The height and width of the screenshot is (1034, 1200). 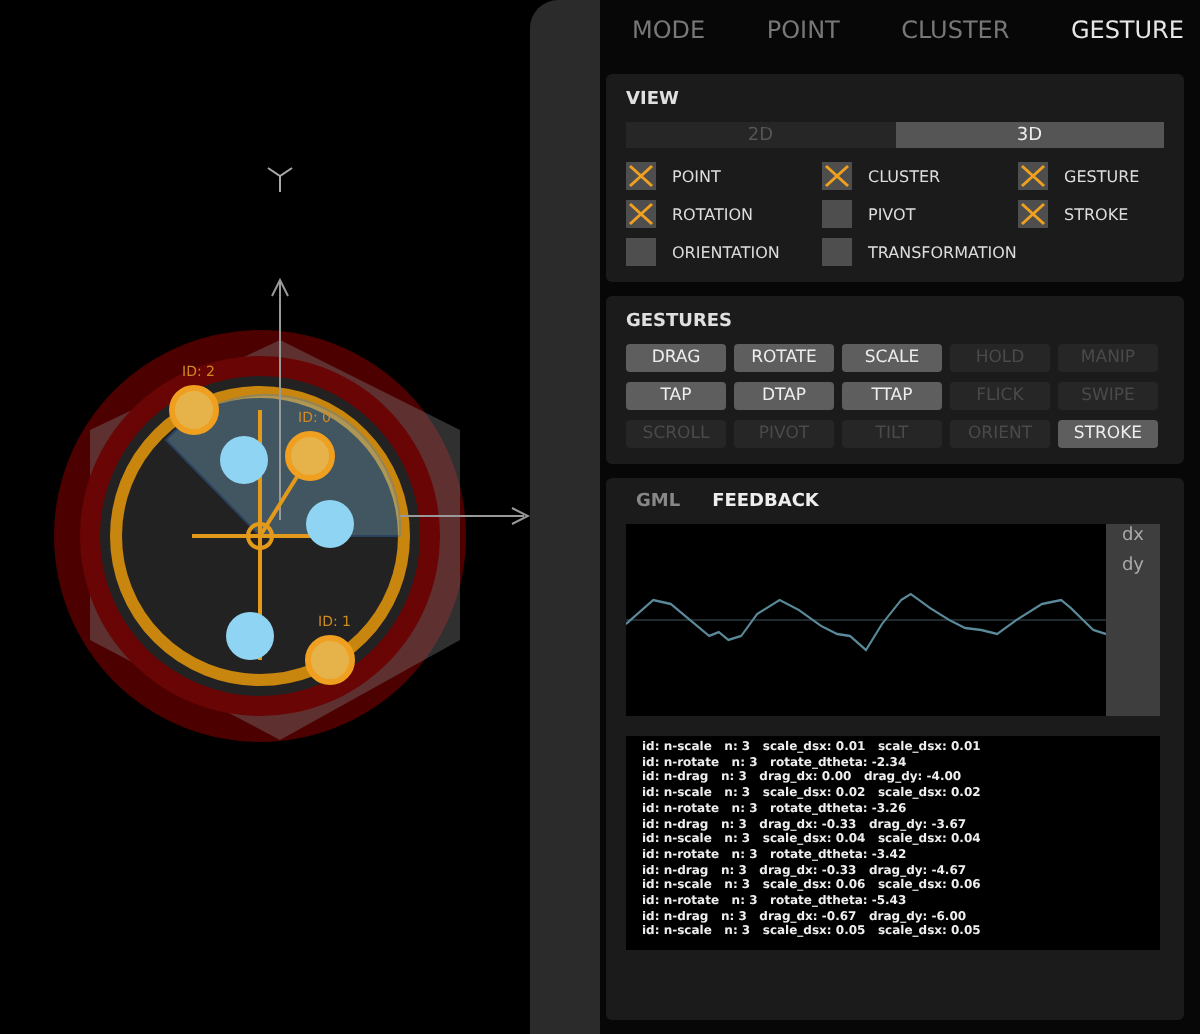 What do you see at coordinates (653, 100) in the screenshot?
I see `panel-title: VIEW` at bounding box center [653, 100].